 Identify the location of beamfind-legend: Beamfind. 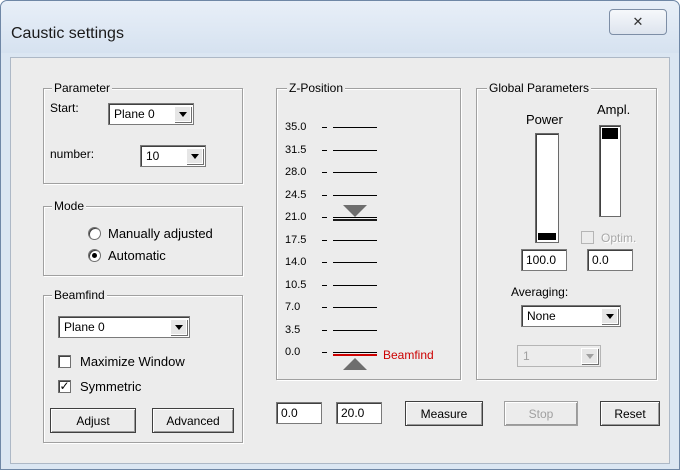
(79, 295).